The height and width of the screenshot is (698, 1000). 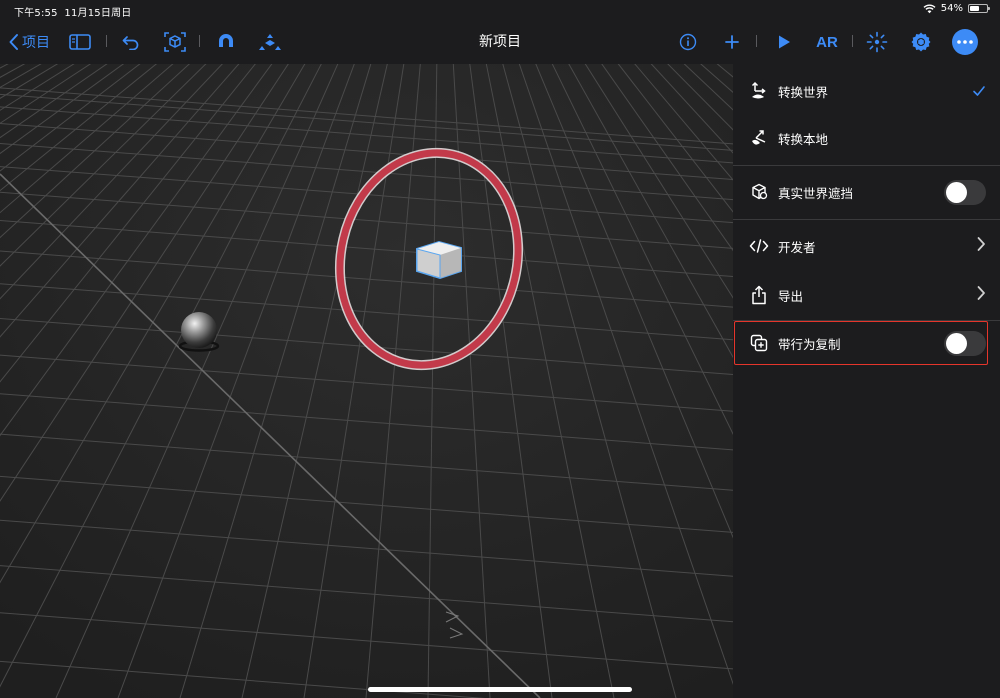 I want to click on occlusion-icon, so click(x=759, y=192).